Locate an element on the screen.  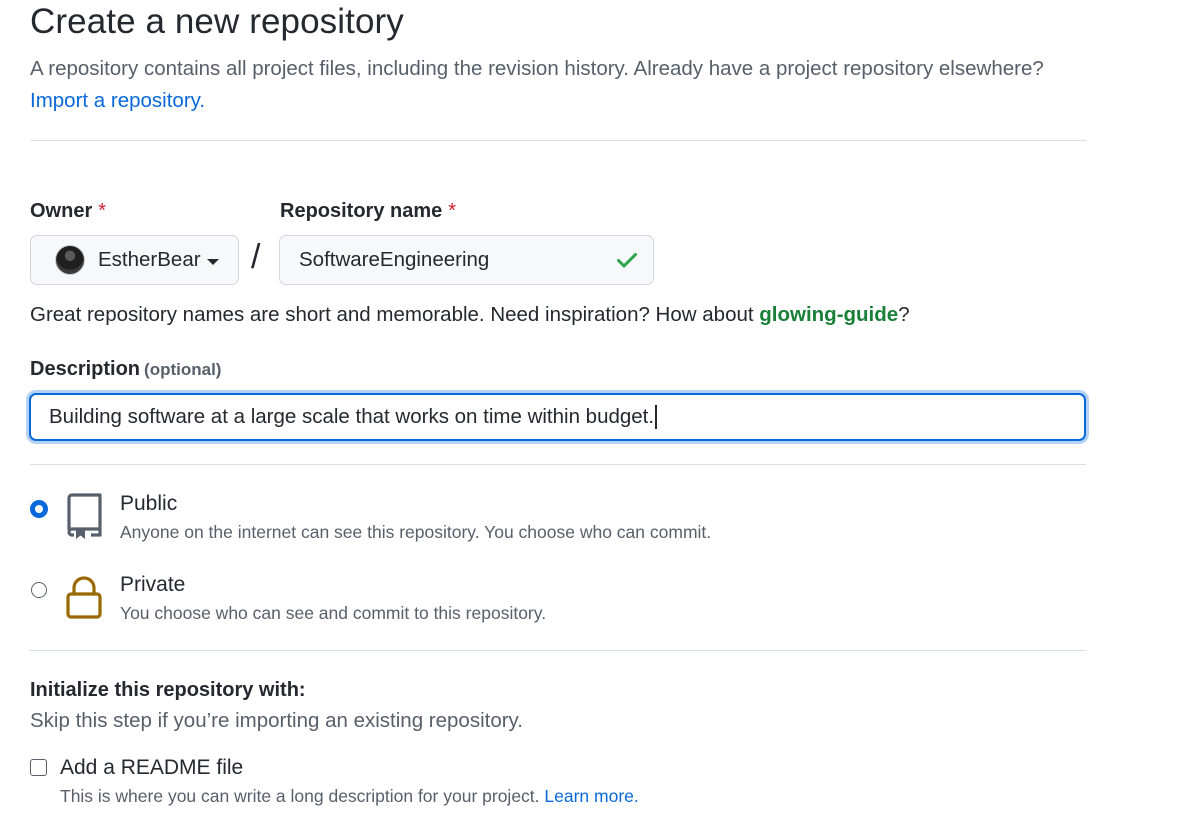
learn-more-link: Learn more. is located at coordinates (591, 796).